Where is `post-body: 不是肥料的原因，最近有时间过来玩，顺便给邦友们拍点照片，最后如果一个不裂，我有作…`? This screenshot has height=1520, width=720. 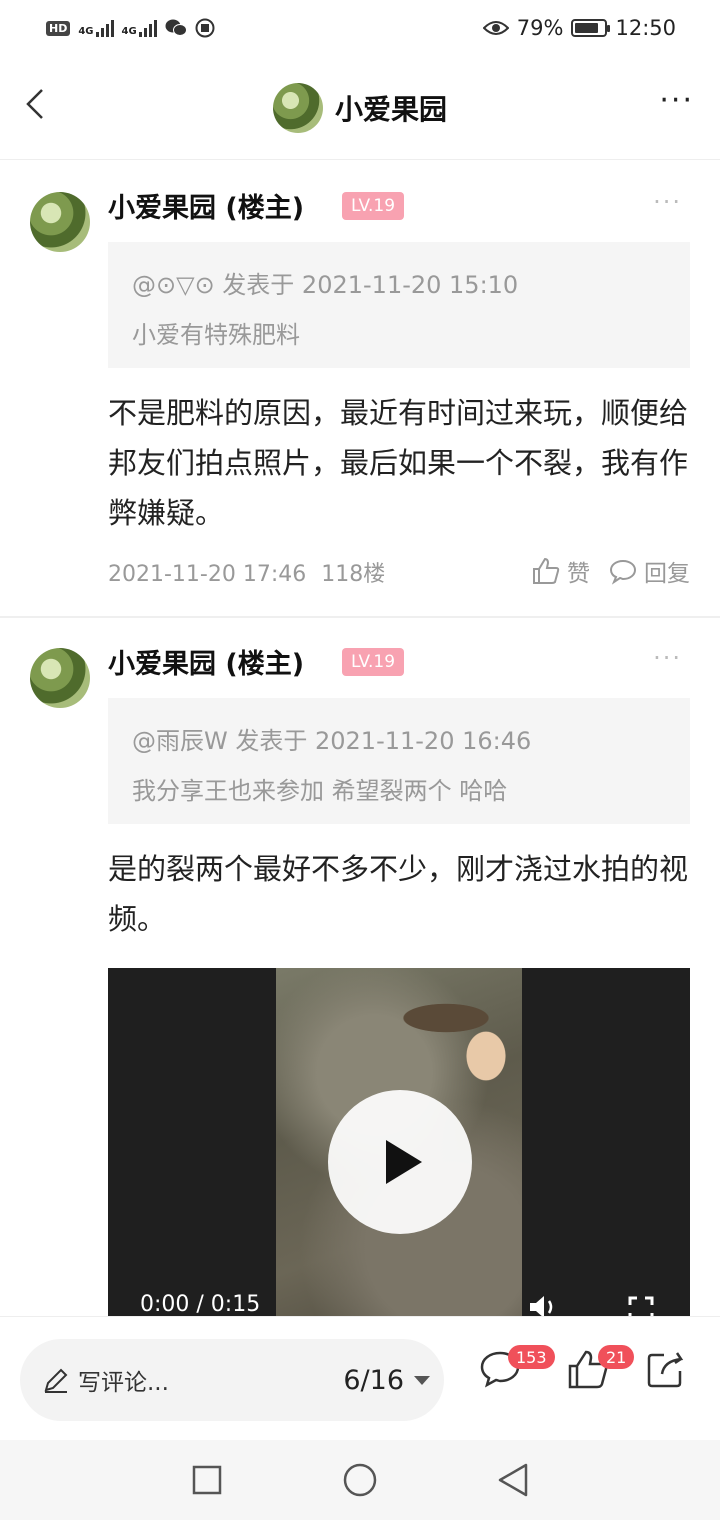
post-body: 不是肥料的原因，最近有时间过来玩，顺便给邦友们拍点照片，最后如果一个不裂，我有作… is located at coordinates (398, 463).